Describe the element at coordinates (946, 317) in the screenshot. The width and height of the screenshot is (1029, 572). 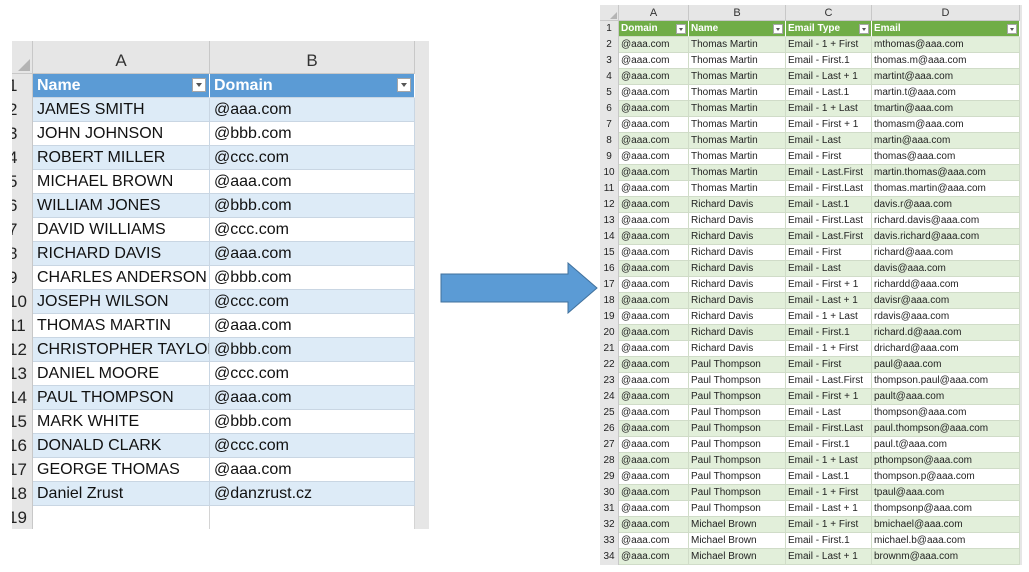
I see `table-cell: rdavis@aaa.com` at that location.